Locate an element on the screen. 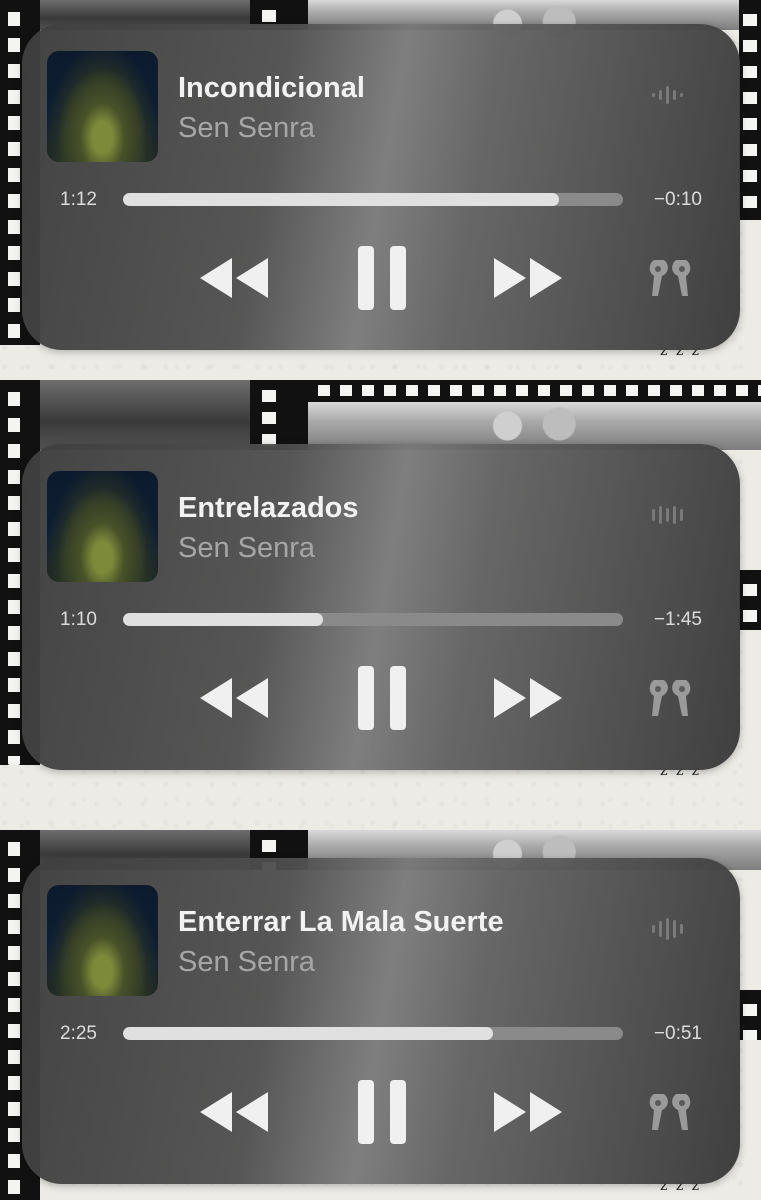 The width and height of the screenshot is (761, 1200). remaining-time: −0:10 is located at coordinates (677, 199).